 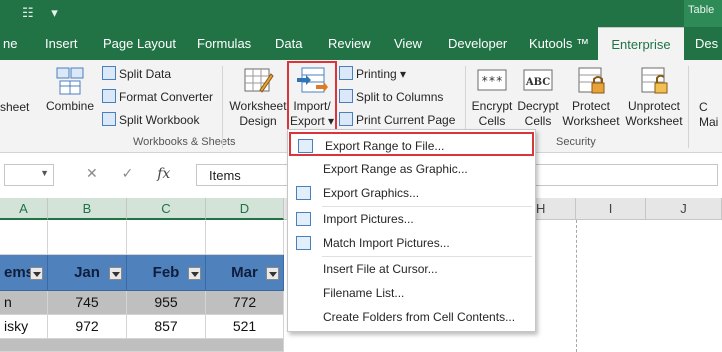 I want to click on split-to-columns-button: Split to Columns, so click(x=391, y=97).